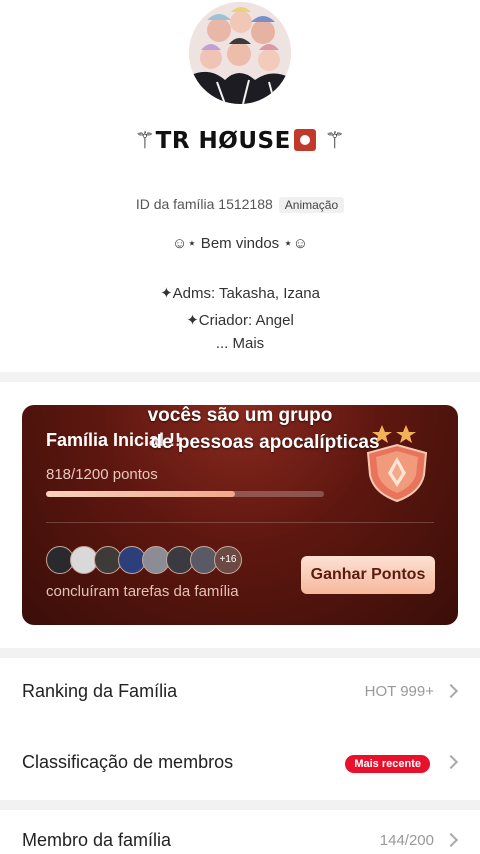  Describe the element at coordinates (141, 494) in the screenshot. I see `points-progress-fill` at that location.